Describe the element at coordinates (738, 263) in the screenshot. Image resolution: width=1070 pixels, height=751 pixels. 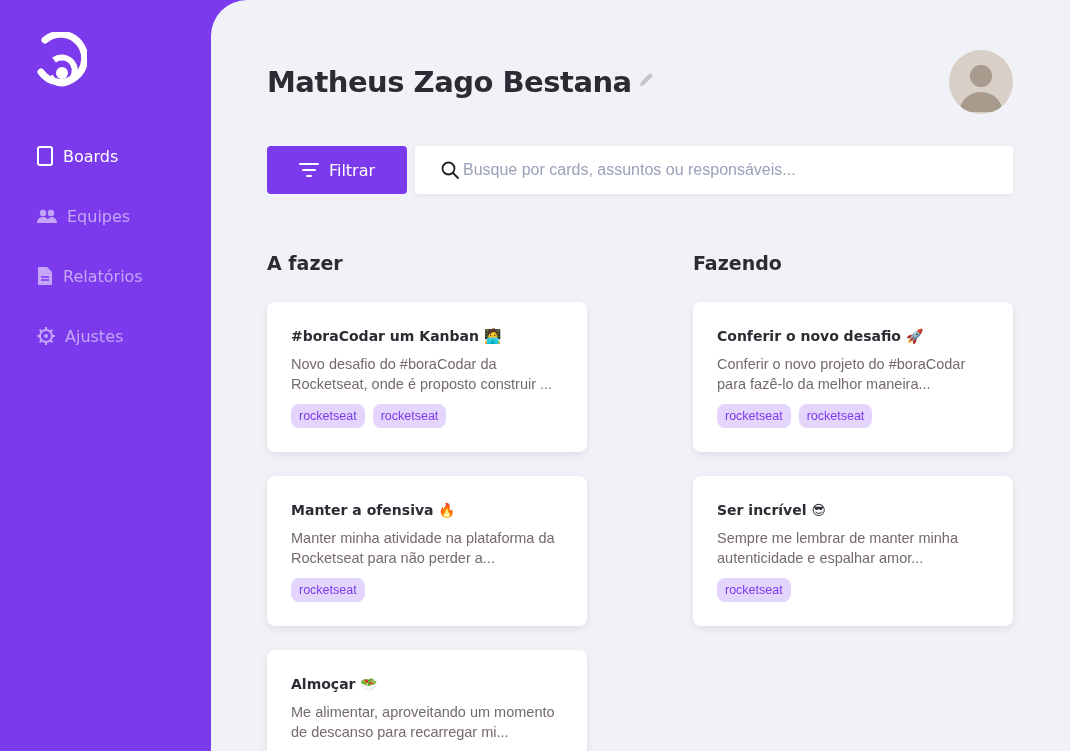
I see `column-title: Fazendo` at that location.